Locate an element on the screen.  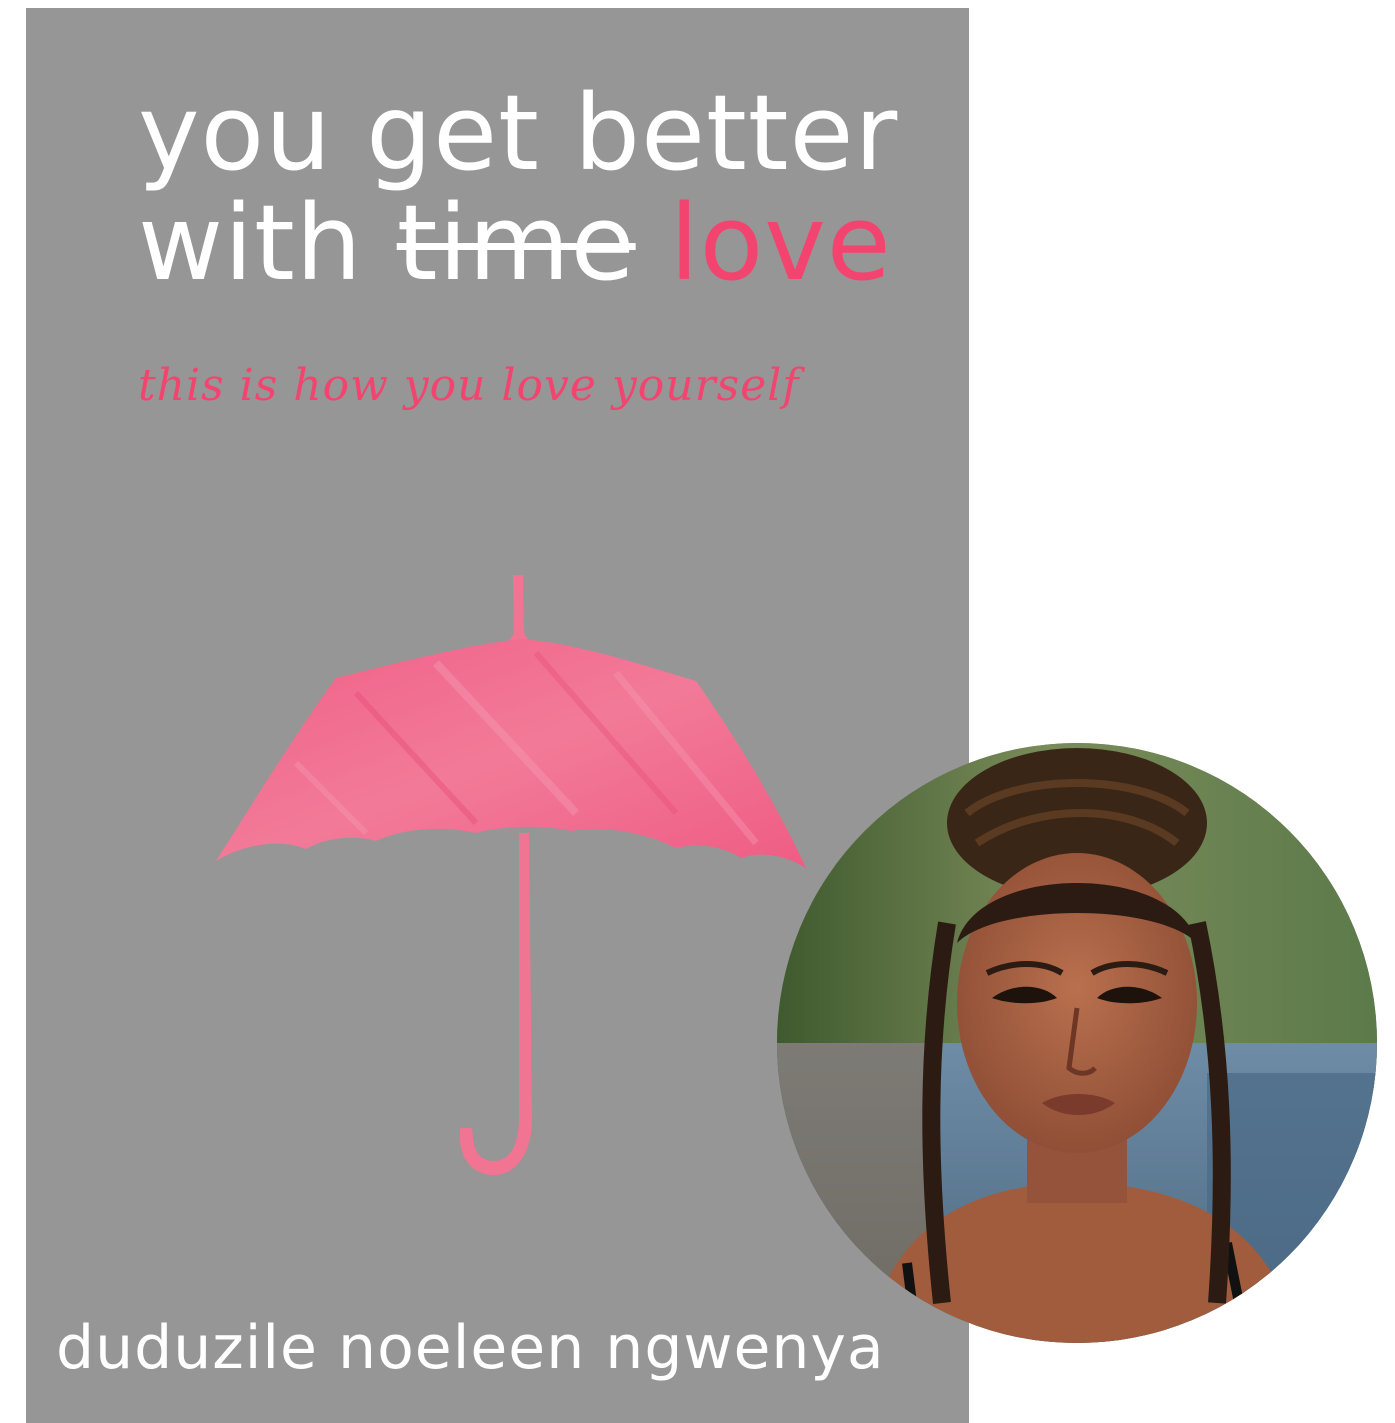
title-line-2: with time love is located at coordinates (518, 243).